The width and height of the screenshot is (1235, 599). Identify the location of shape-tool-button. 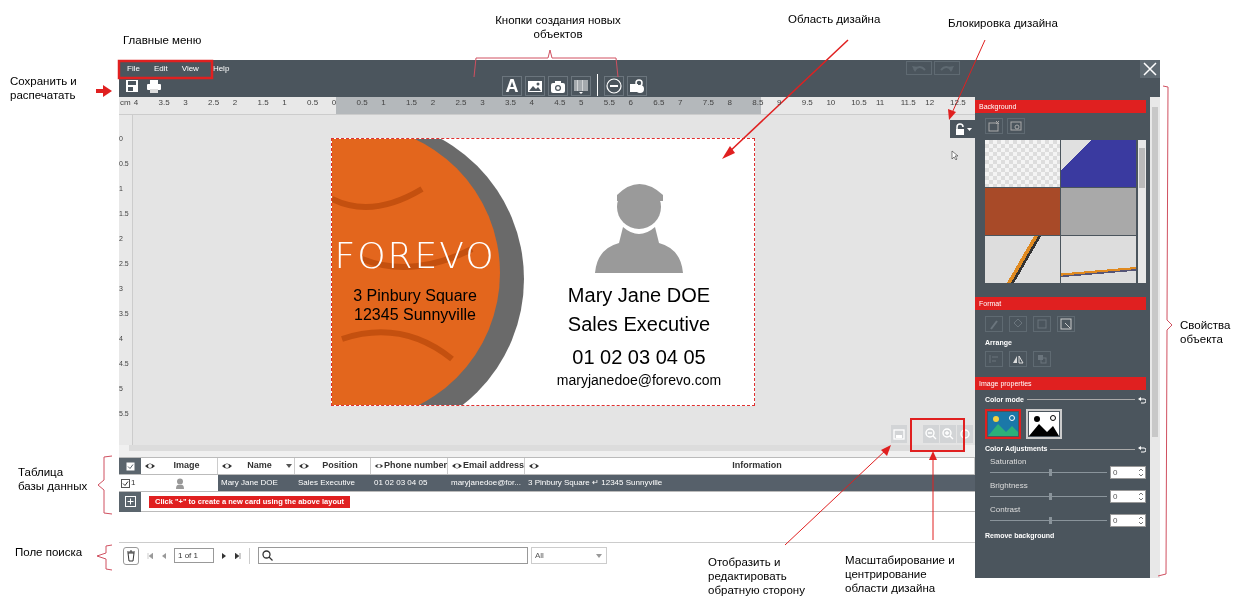
(637, 86).